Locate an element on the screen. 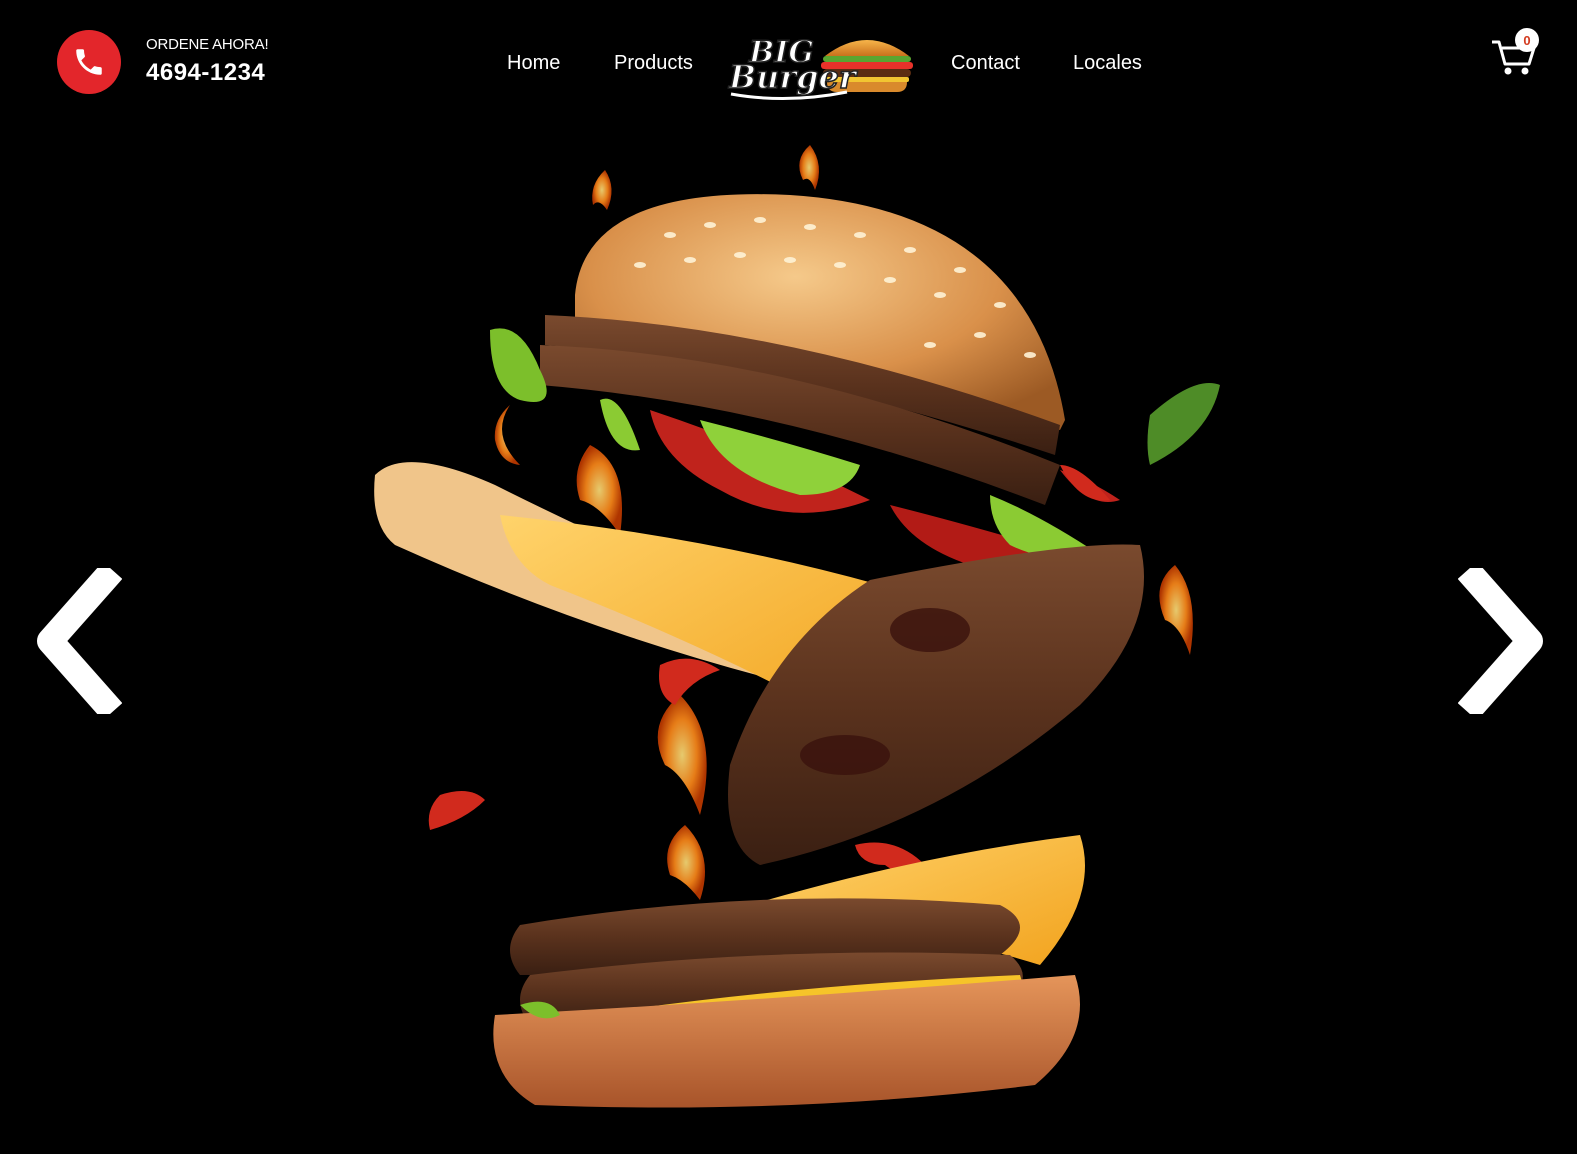 The height and width of the screenshot is (1154, 1577). phone-number: 4694-1234 is located at coordinates (207, 73).